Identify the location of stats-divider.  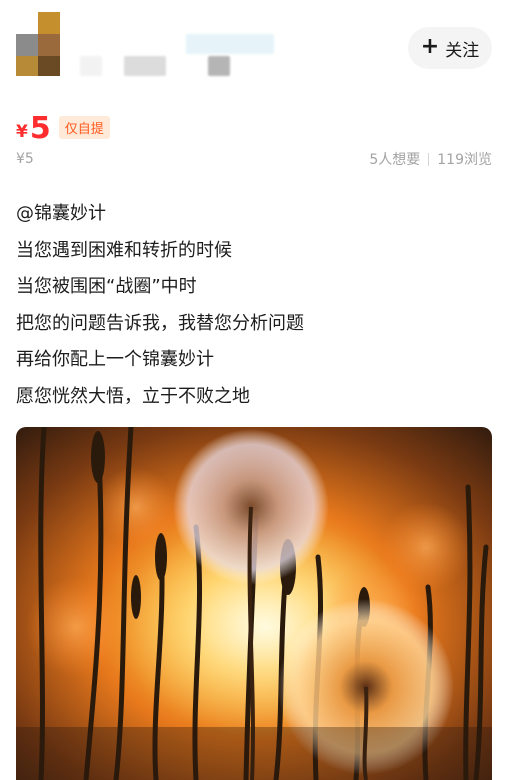
(429, 159).